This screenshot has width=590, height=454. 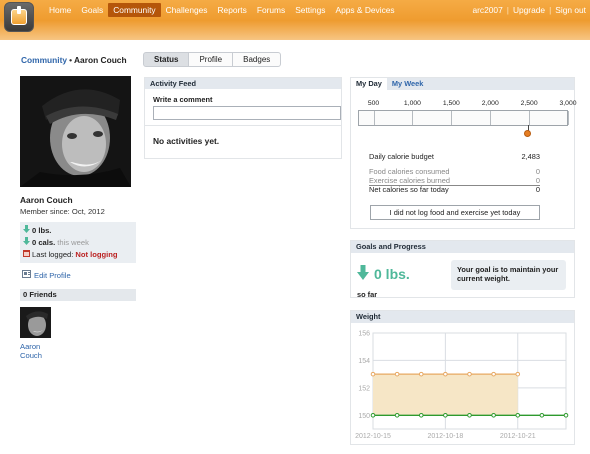 I want to click on write-comment-label: Write a comment, so click(x=183, y=99).